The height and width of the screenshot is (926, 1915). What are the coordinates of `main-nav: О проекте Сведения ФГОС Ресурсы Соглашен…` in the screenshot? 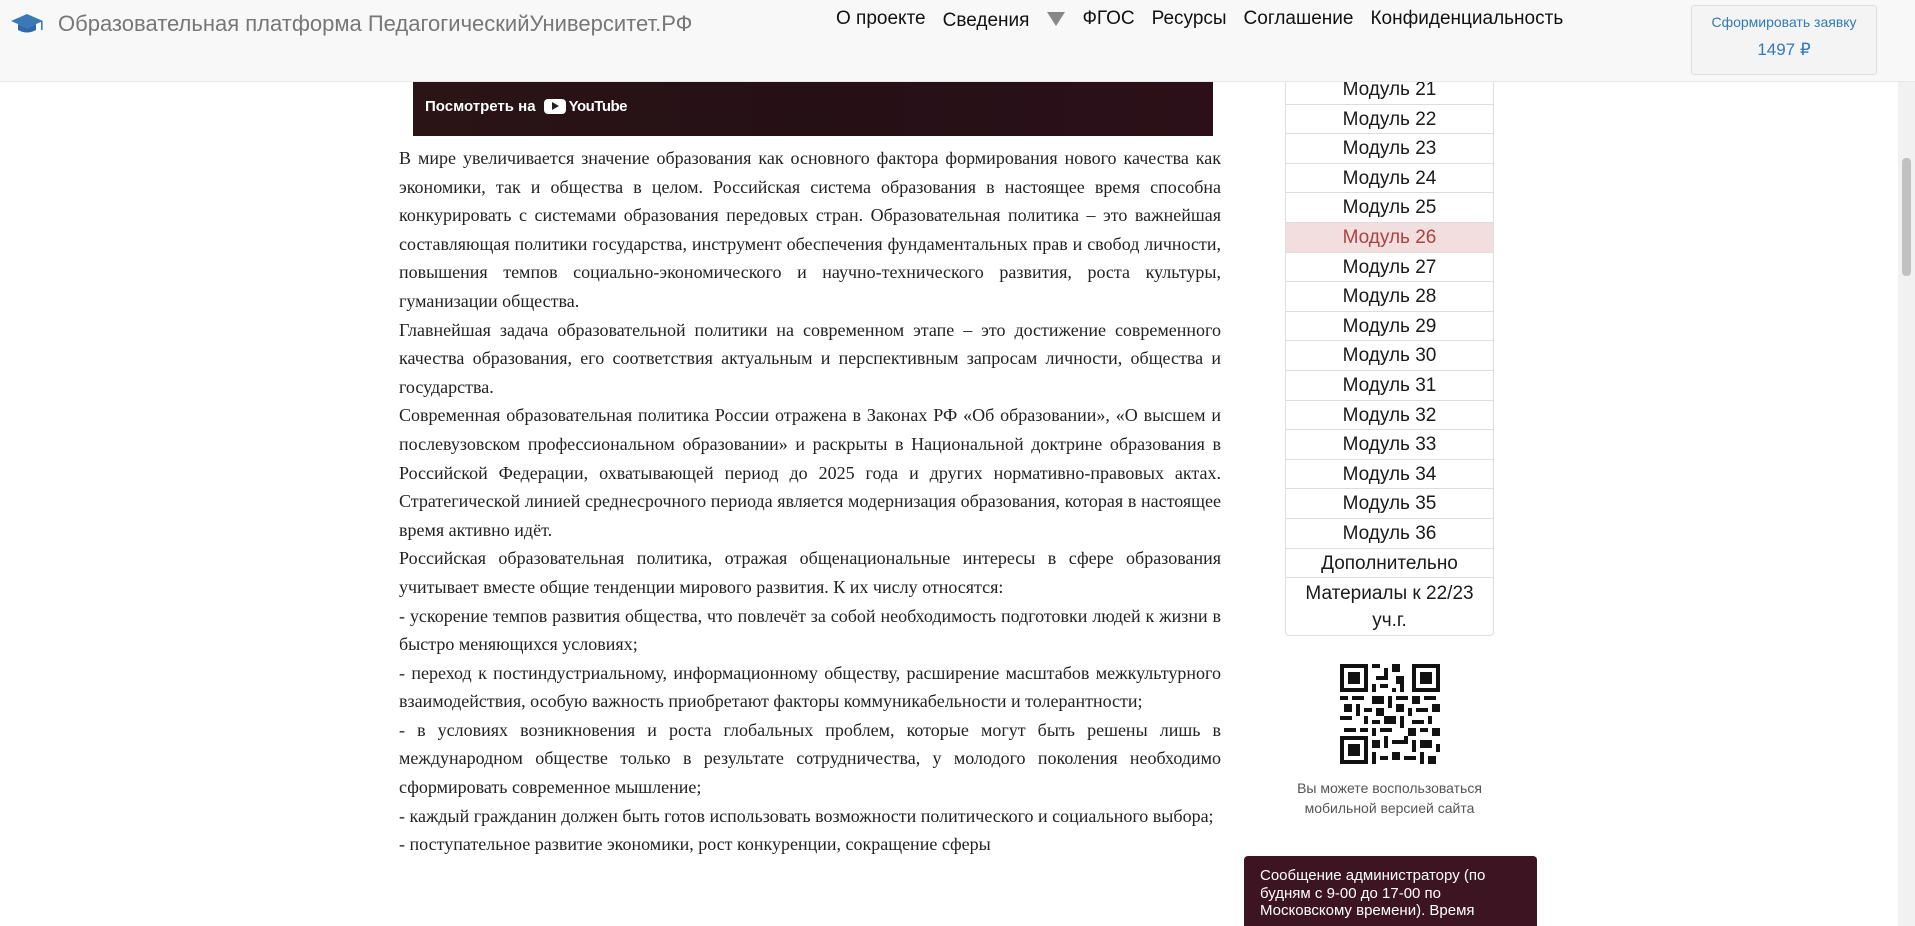 It's located at (1208, 19).